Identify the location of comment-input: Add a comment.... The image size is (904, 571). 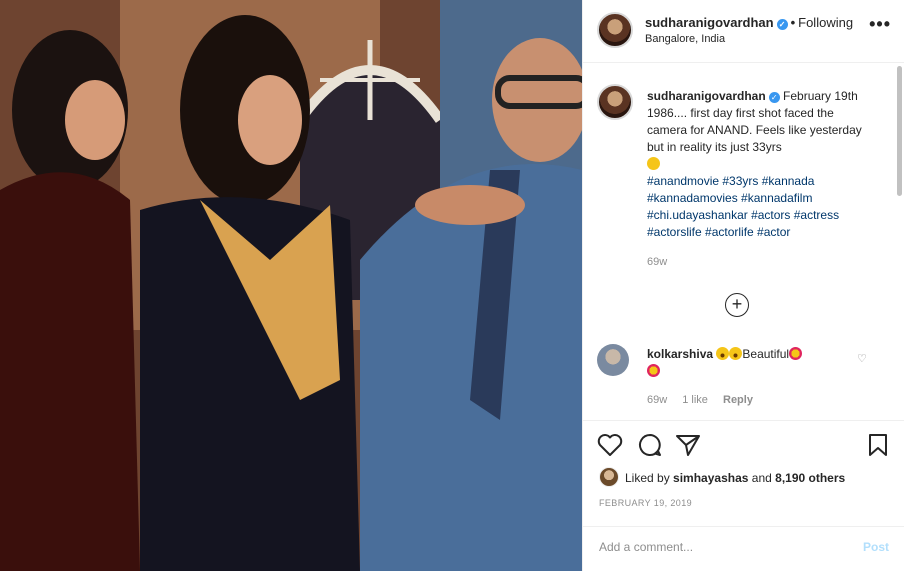
(646, 547).